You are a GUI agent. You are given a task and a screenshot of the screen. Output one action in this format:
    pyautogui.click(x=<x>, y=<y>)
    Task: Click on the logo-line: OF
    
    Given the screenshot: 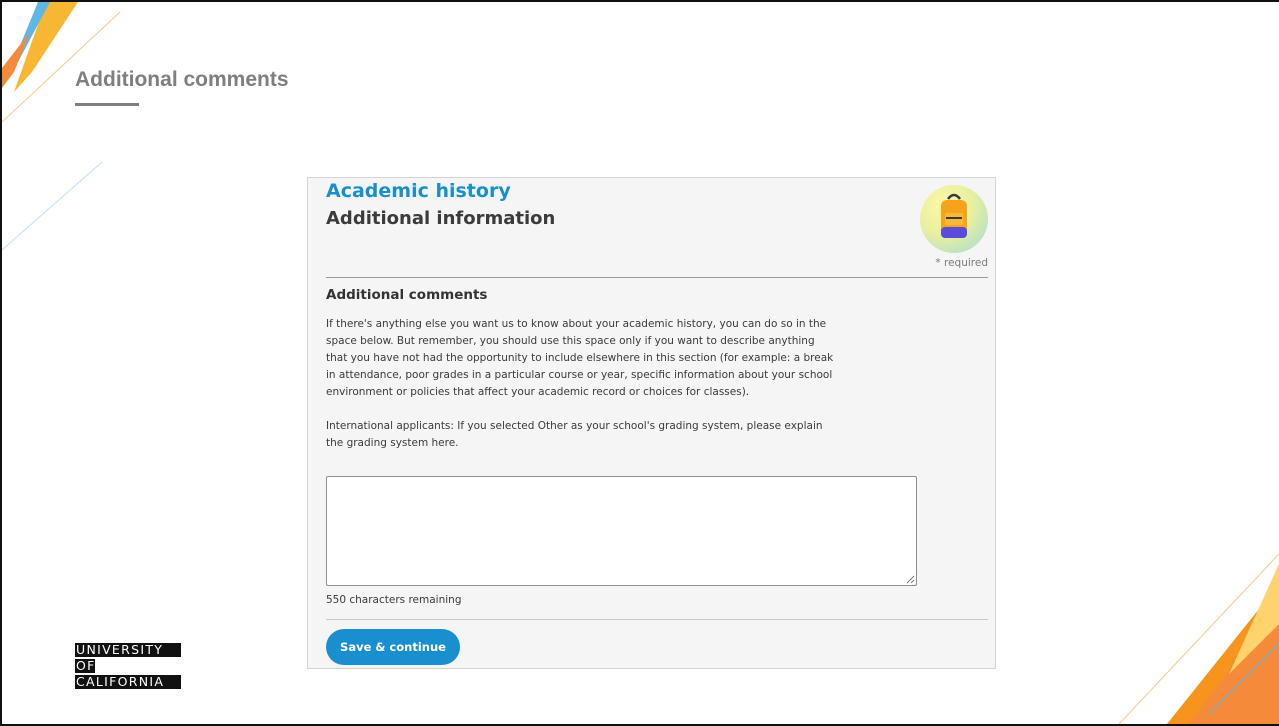 What is the action you would take?
    pyautogui.click(x=85, y=665)
    